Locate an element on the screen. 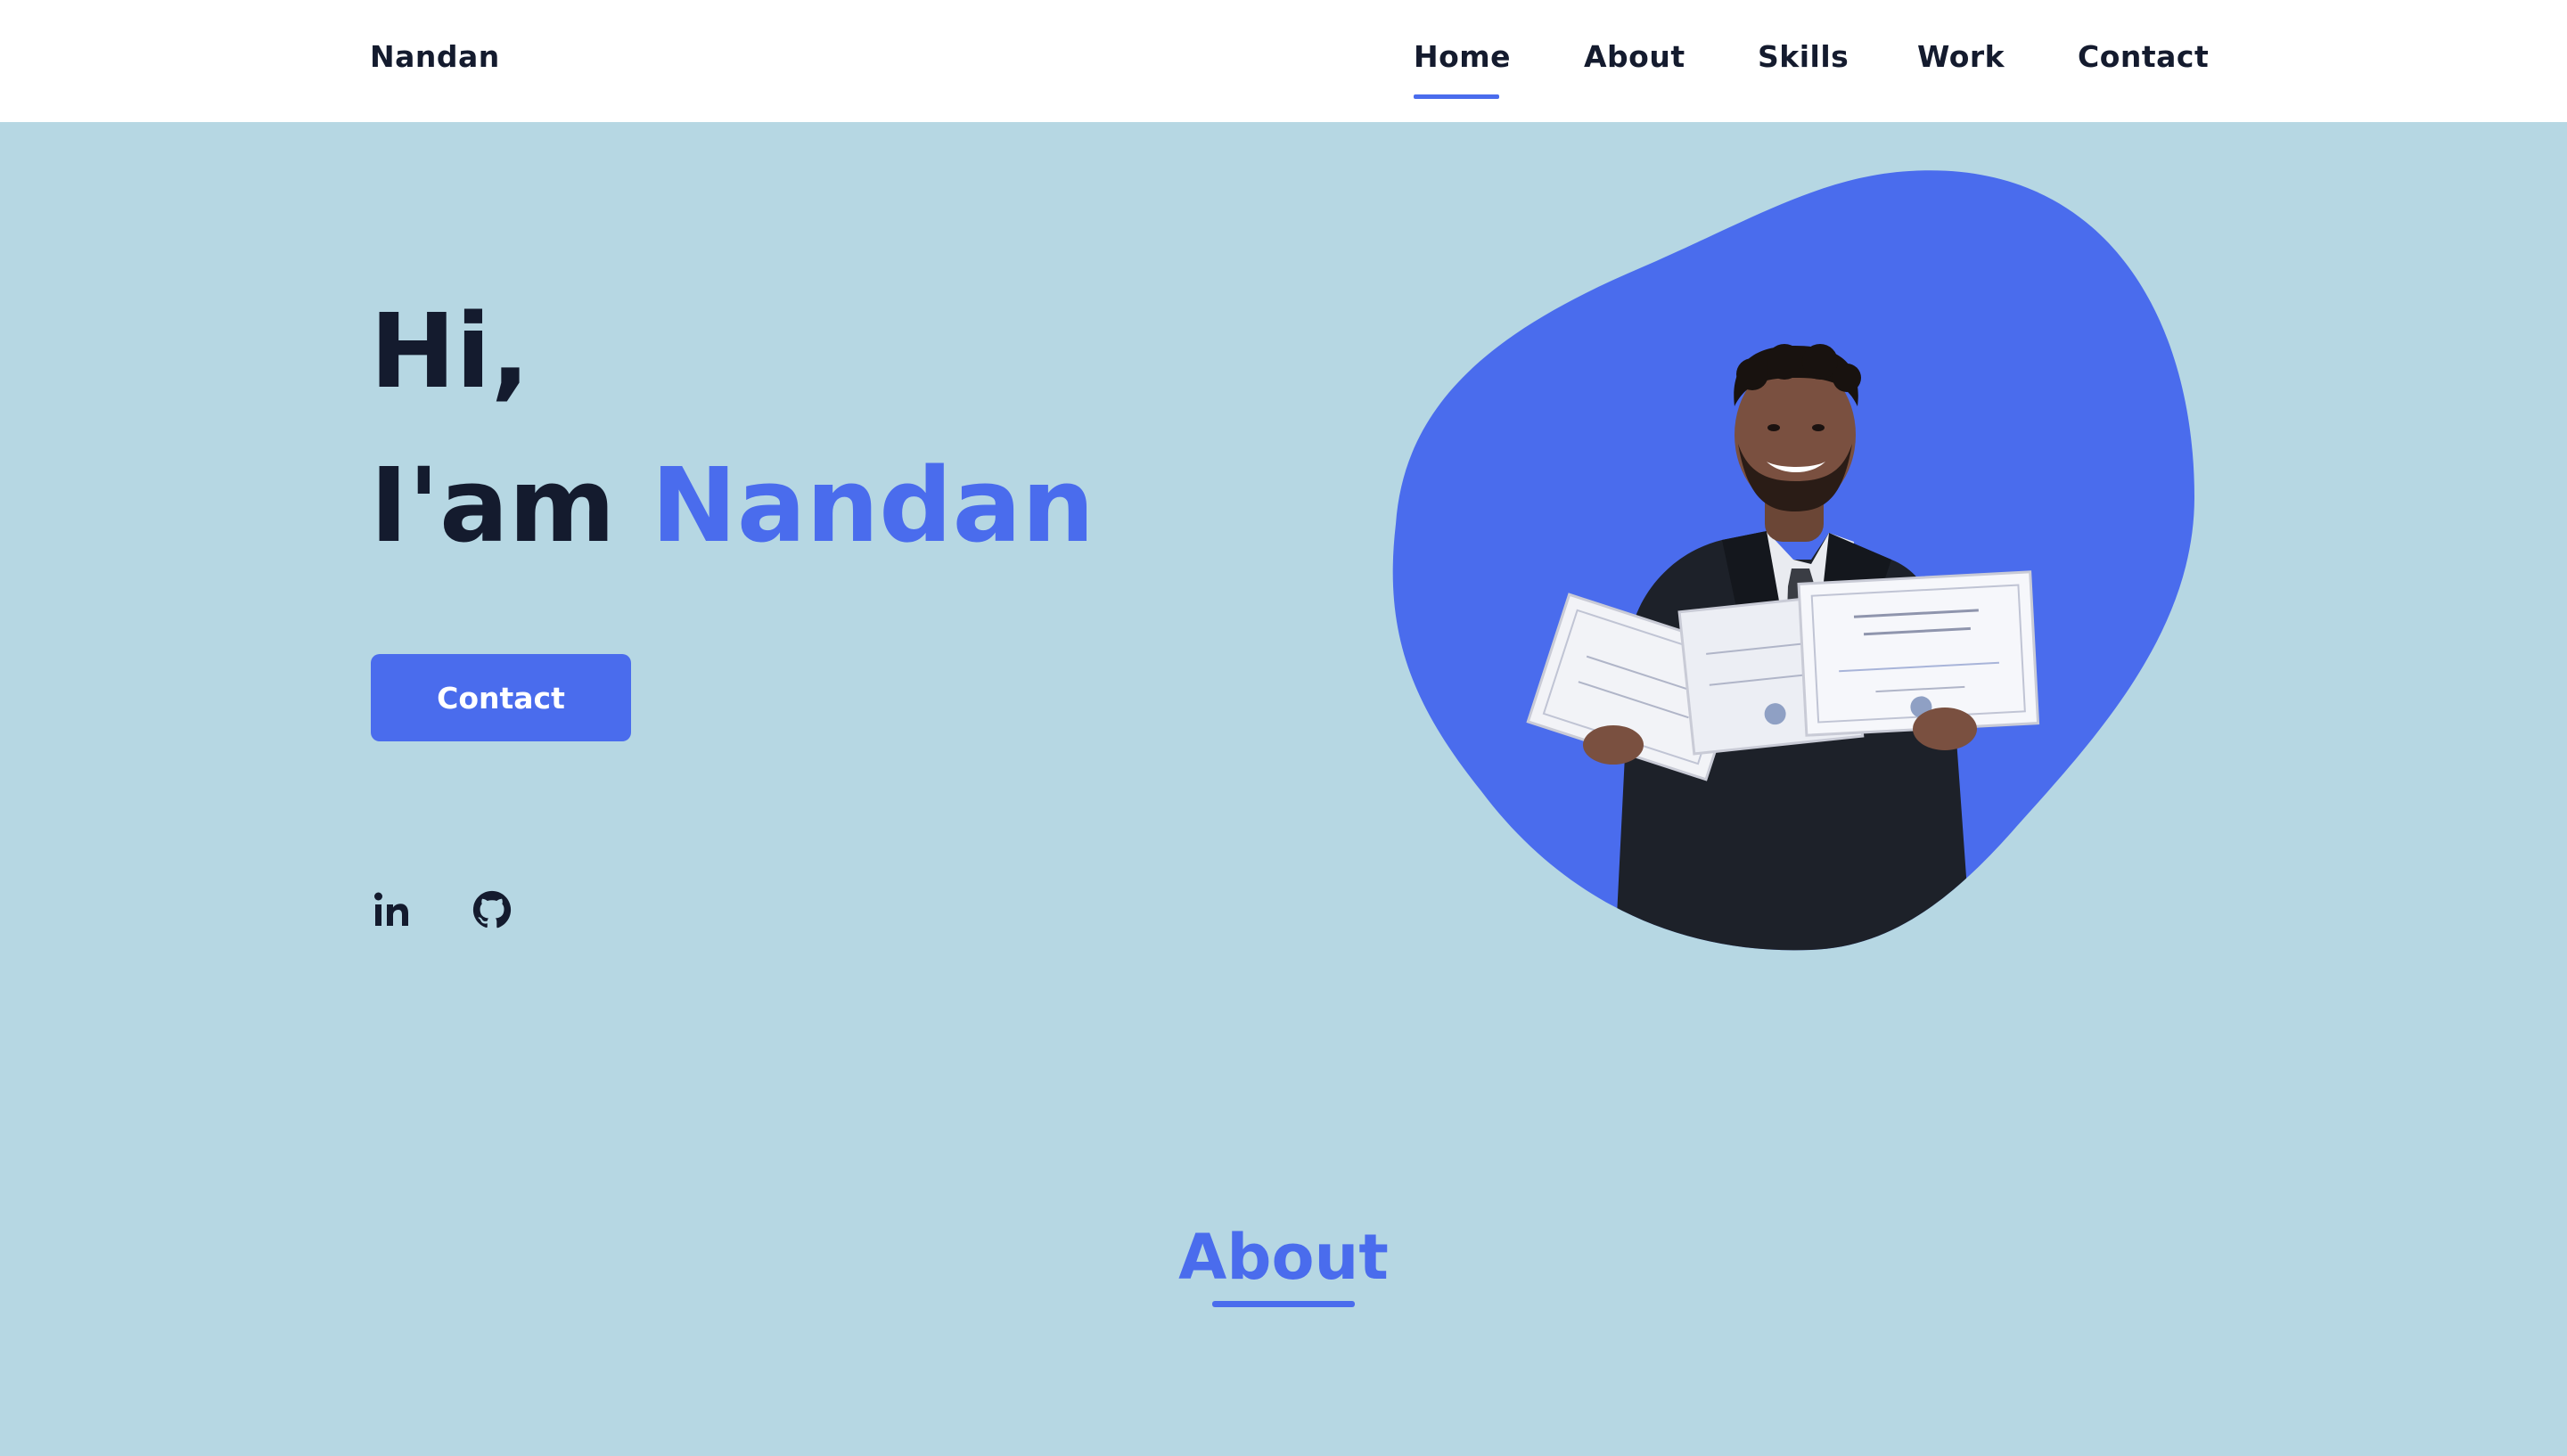  about-title-underline is located at coordinates (1283, 1304).